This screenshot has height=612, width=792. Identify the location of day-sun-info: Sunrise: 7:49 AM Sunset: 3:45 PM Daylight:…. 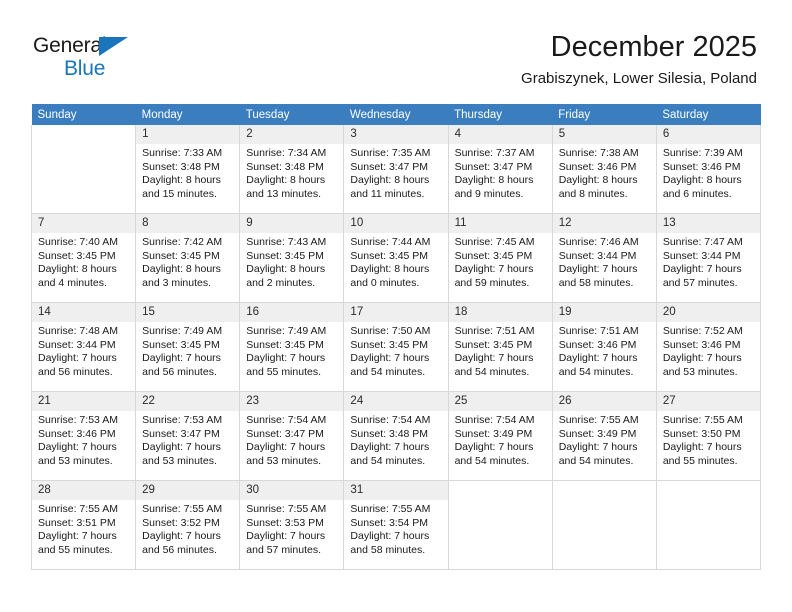
(291, 350).